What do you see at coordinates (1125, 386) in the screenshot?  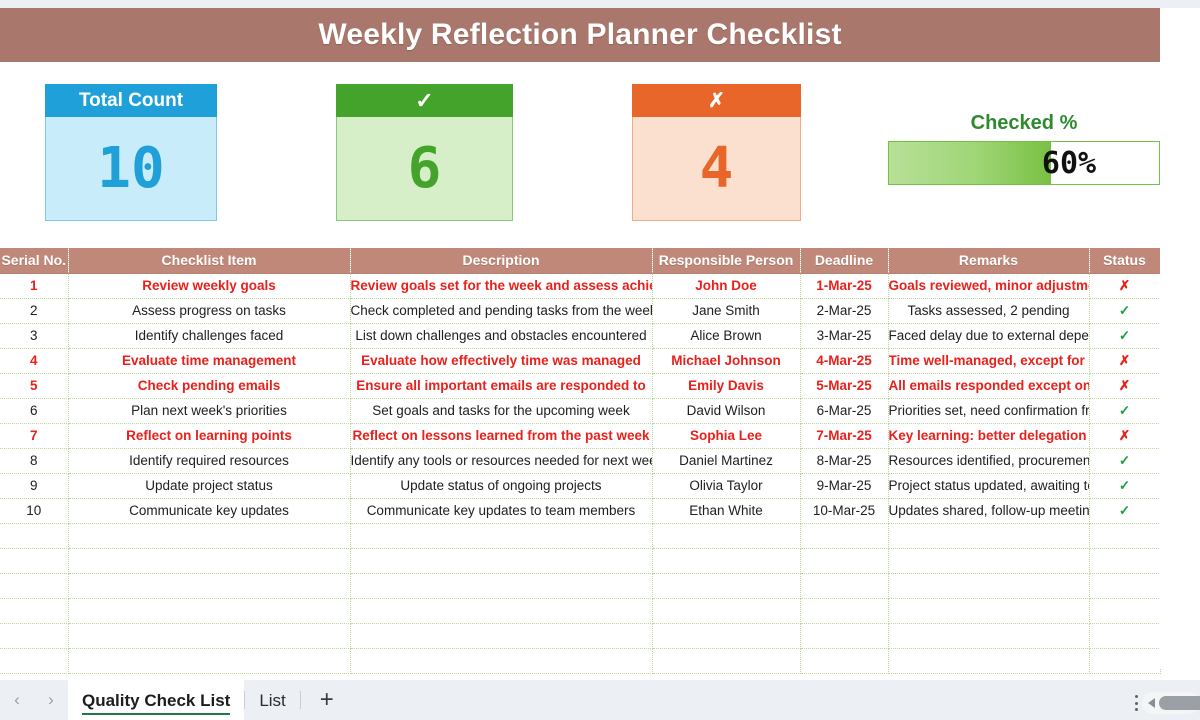 I see `status-badge: ✗` at bounding box center [1125, 386].